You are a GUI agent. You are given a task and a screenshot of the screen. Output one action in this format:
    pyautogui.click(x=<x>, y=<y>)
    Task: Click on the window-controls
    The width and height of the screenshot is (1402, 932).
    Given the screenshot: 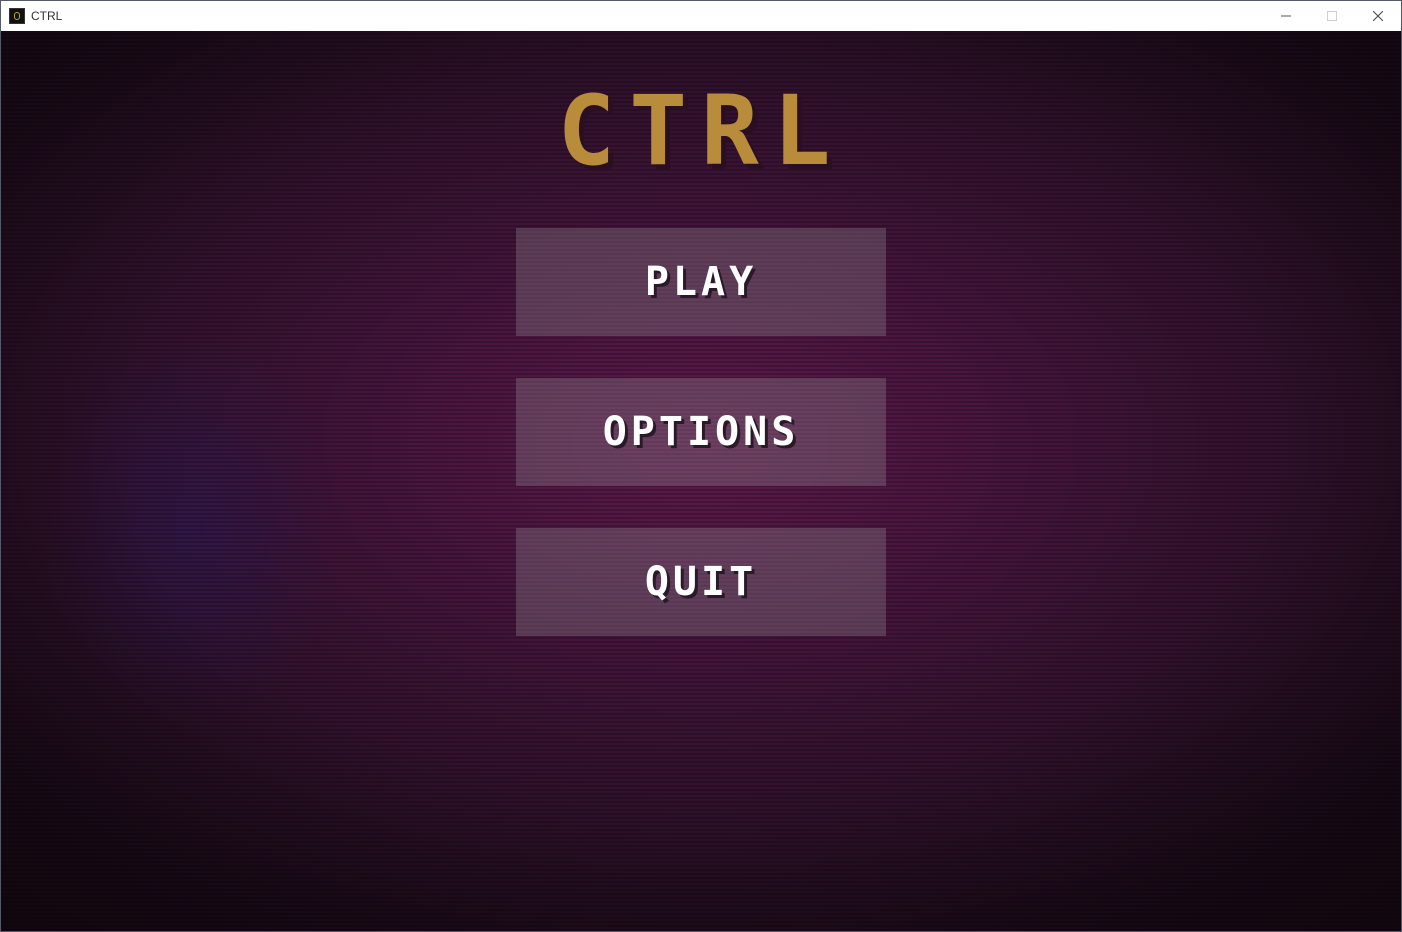 What is the action you would take?
    pyautogui.click(x=1332, y=16)
    